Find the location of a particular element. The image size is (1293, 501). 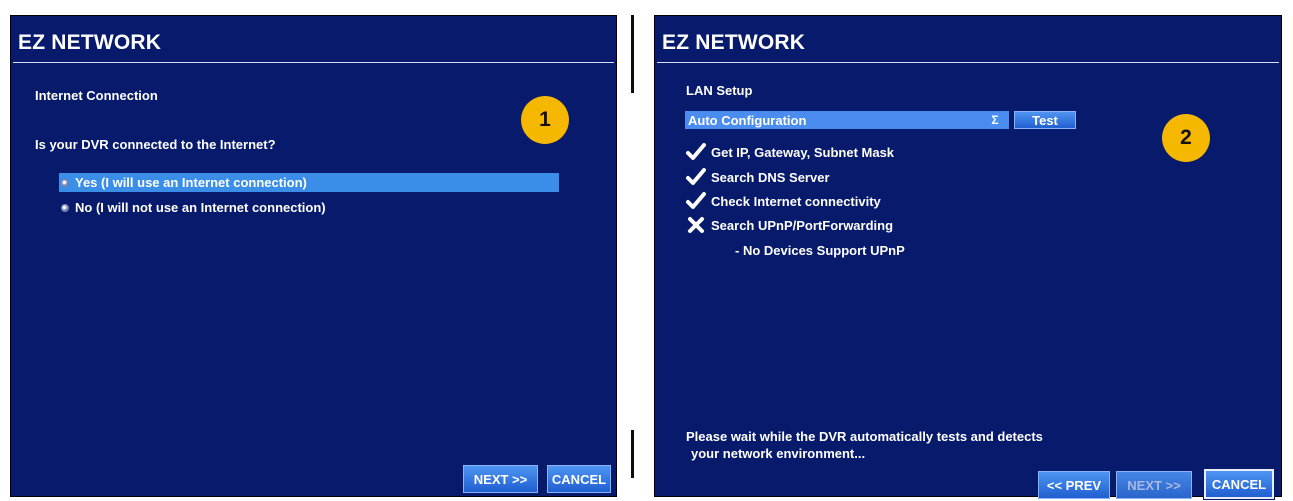

step-label: Search UPnP/PortForwarding is located at coordinates (802, 225).